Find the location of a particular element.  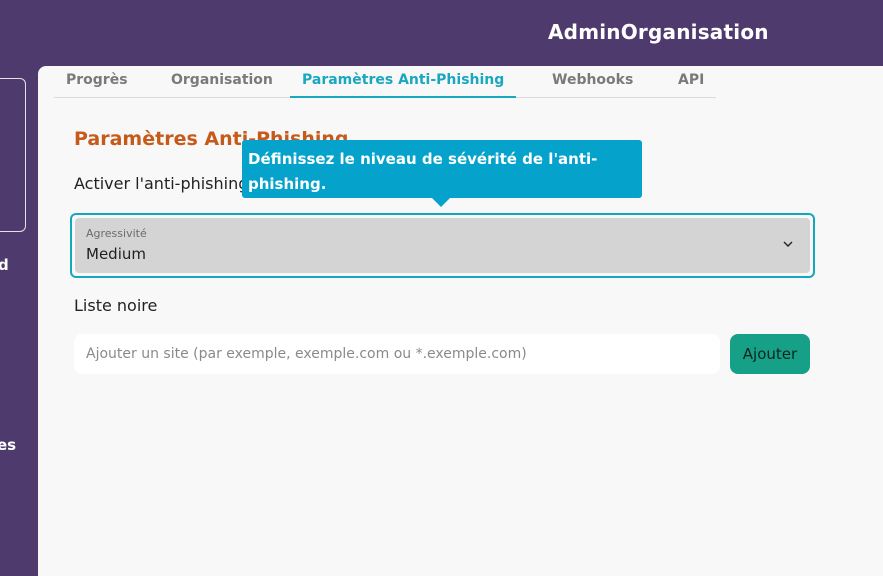

tooltip-arrow is located at coordinates (441, 202).